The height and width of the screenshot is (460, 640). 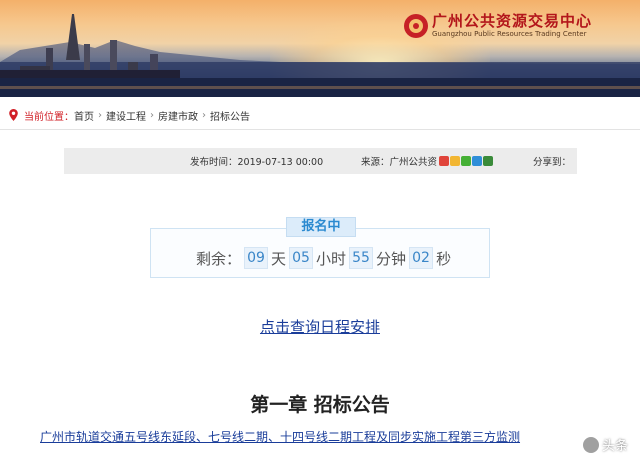 What do you see at coordinates (421, 258) in the screenshot?
I see `countdown-seconds: 02` at bounding box center [421, 258].